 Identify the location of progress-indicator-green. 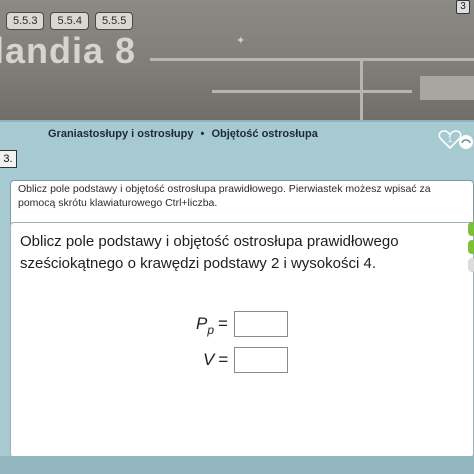
(471, 229).